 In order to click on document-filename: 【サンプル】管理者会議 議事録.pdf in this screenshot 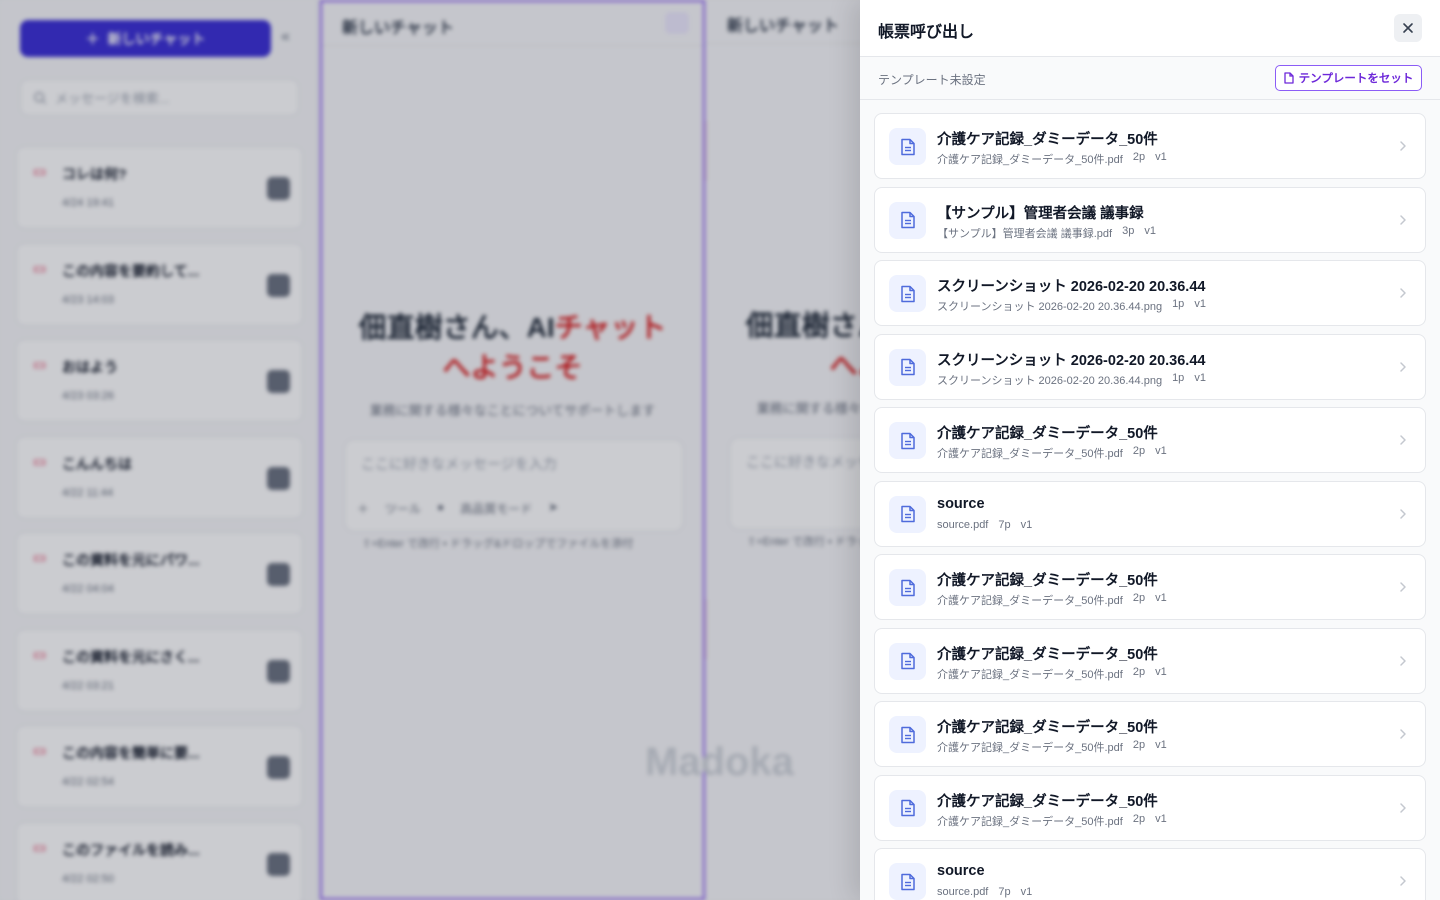, I will do `click(1025, 233)`.